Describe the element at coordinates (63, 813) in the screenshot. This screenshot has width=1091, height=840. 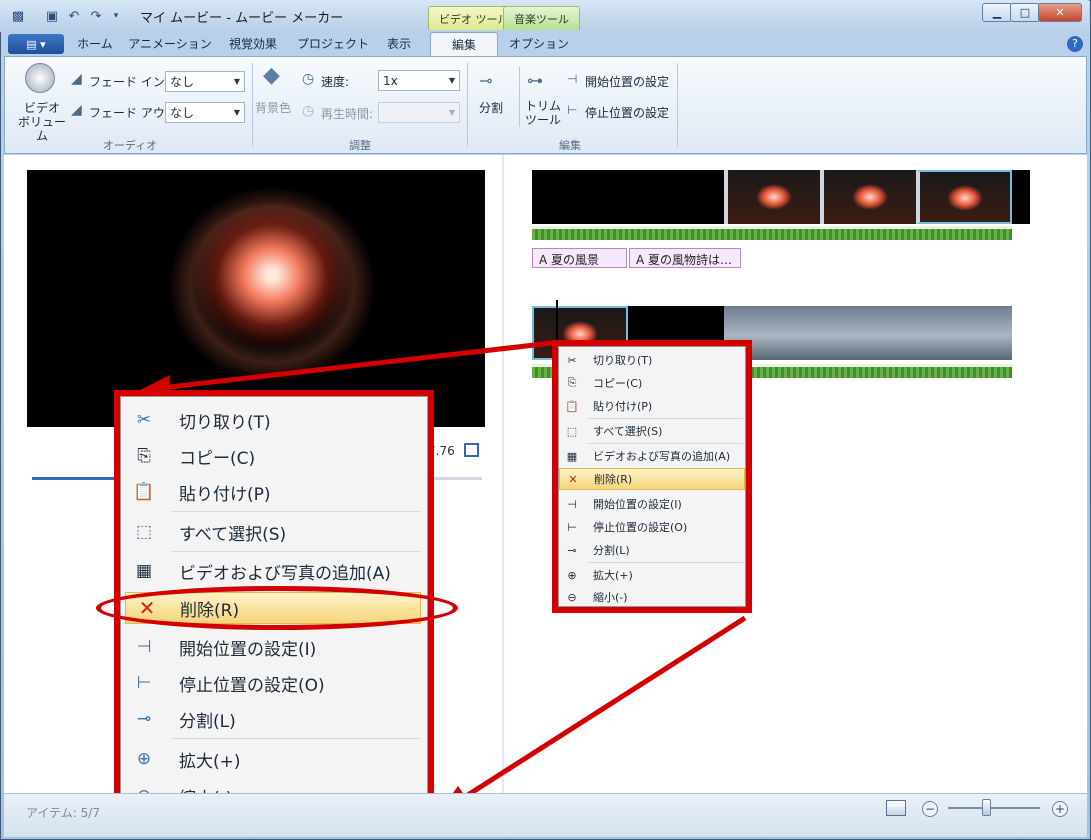
I see `item-count: アイテム: 5/7` at that location.